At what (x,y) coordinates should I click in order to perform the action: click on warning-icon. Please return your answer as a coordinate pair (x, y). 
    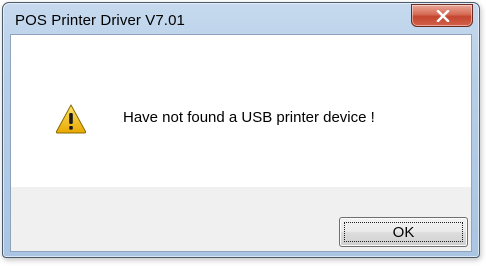
    Looking at the image, I should click on (71, 119).